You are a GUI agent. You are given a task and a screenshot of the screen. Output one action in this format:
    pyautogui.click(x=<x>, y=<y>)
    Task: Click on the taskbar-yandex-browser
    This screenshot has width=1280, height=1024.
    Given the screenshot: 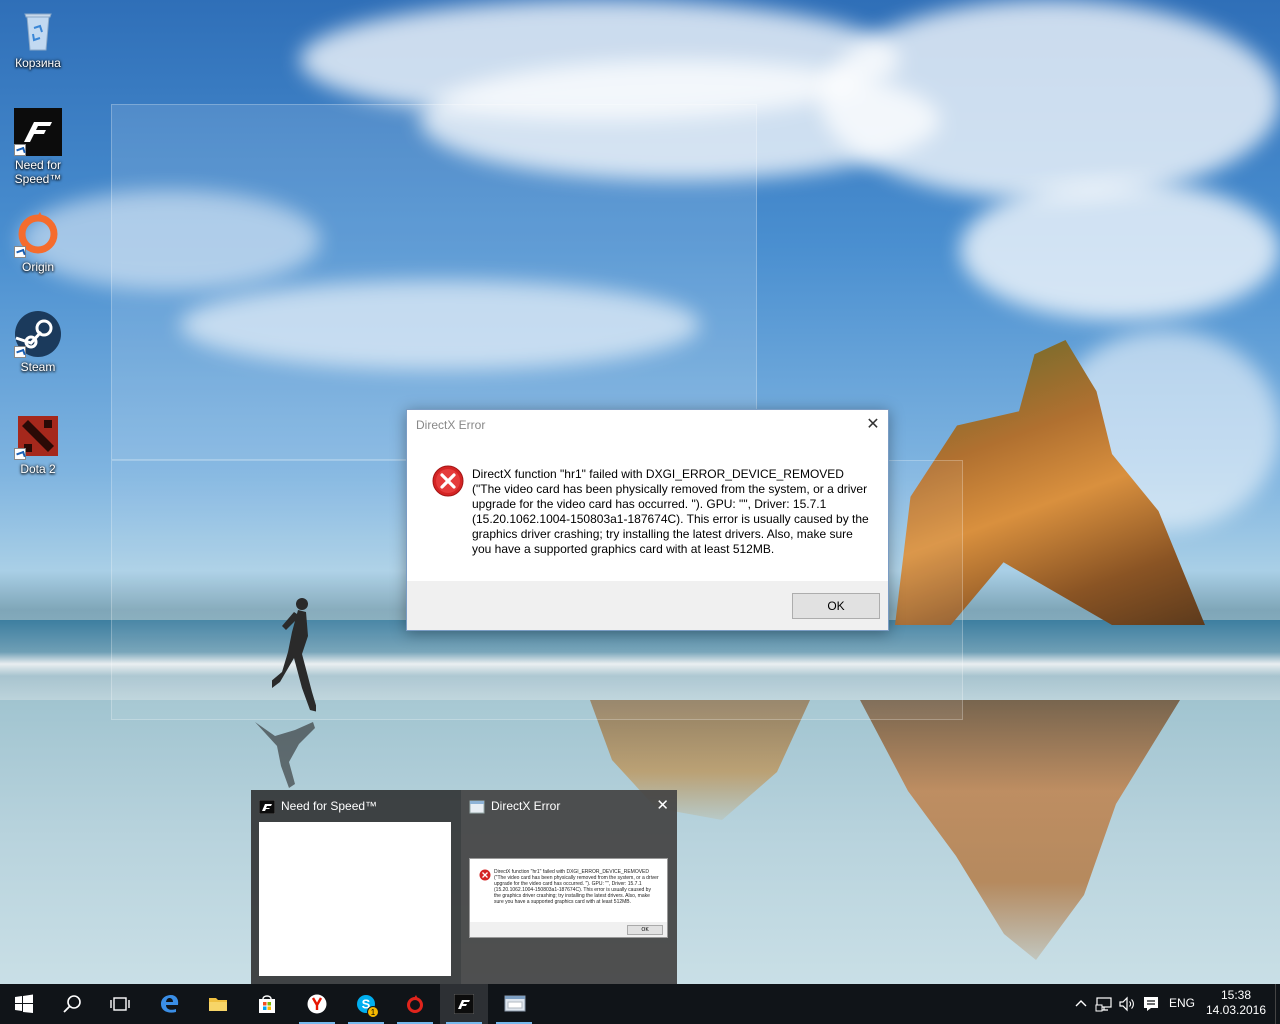 What is the action you would take?
    pyautogui.click(x=317, y=1004)
    